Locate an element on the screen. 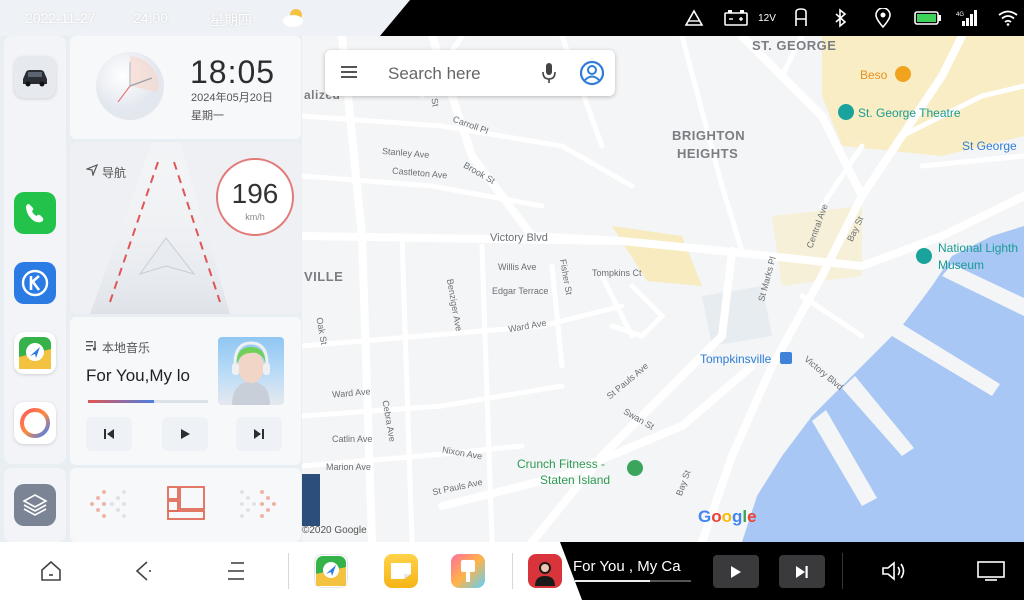 Image resolution: width=1024 pixels, height=600 pixels. navigation-widget: 导航 196 km/h is located at coordinates (185, 228).